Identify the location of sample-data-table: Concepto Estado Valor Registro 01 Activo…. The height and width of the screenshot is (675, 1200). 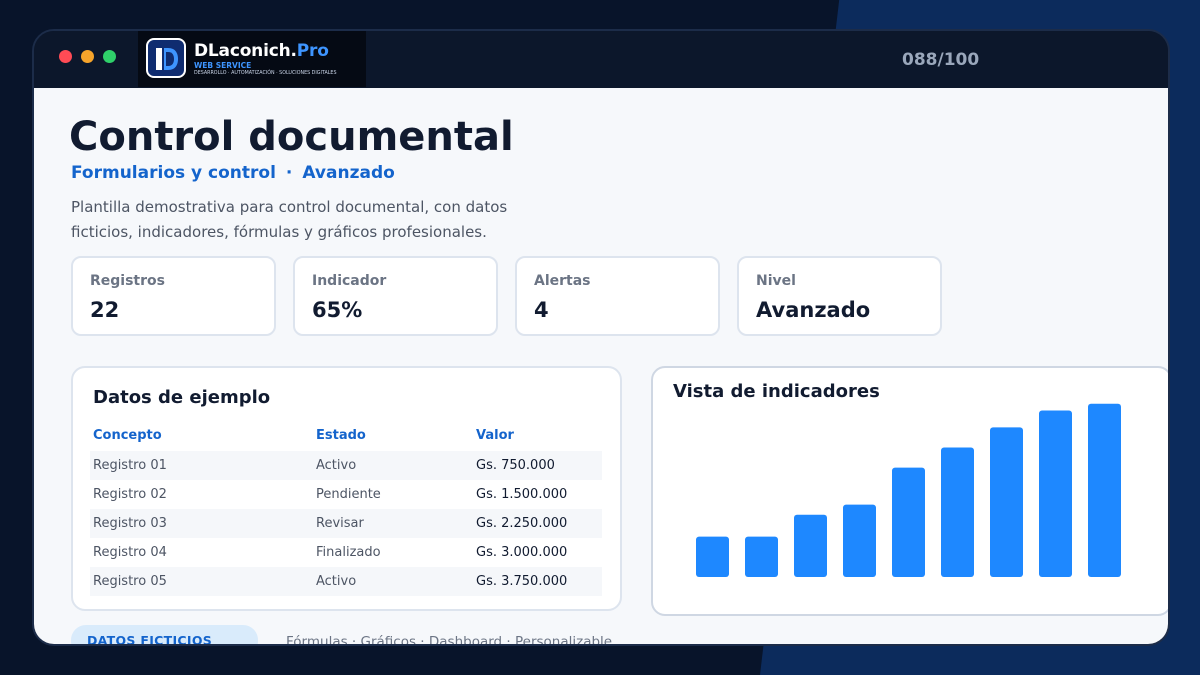
(346, 507).